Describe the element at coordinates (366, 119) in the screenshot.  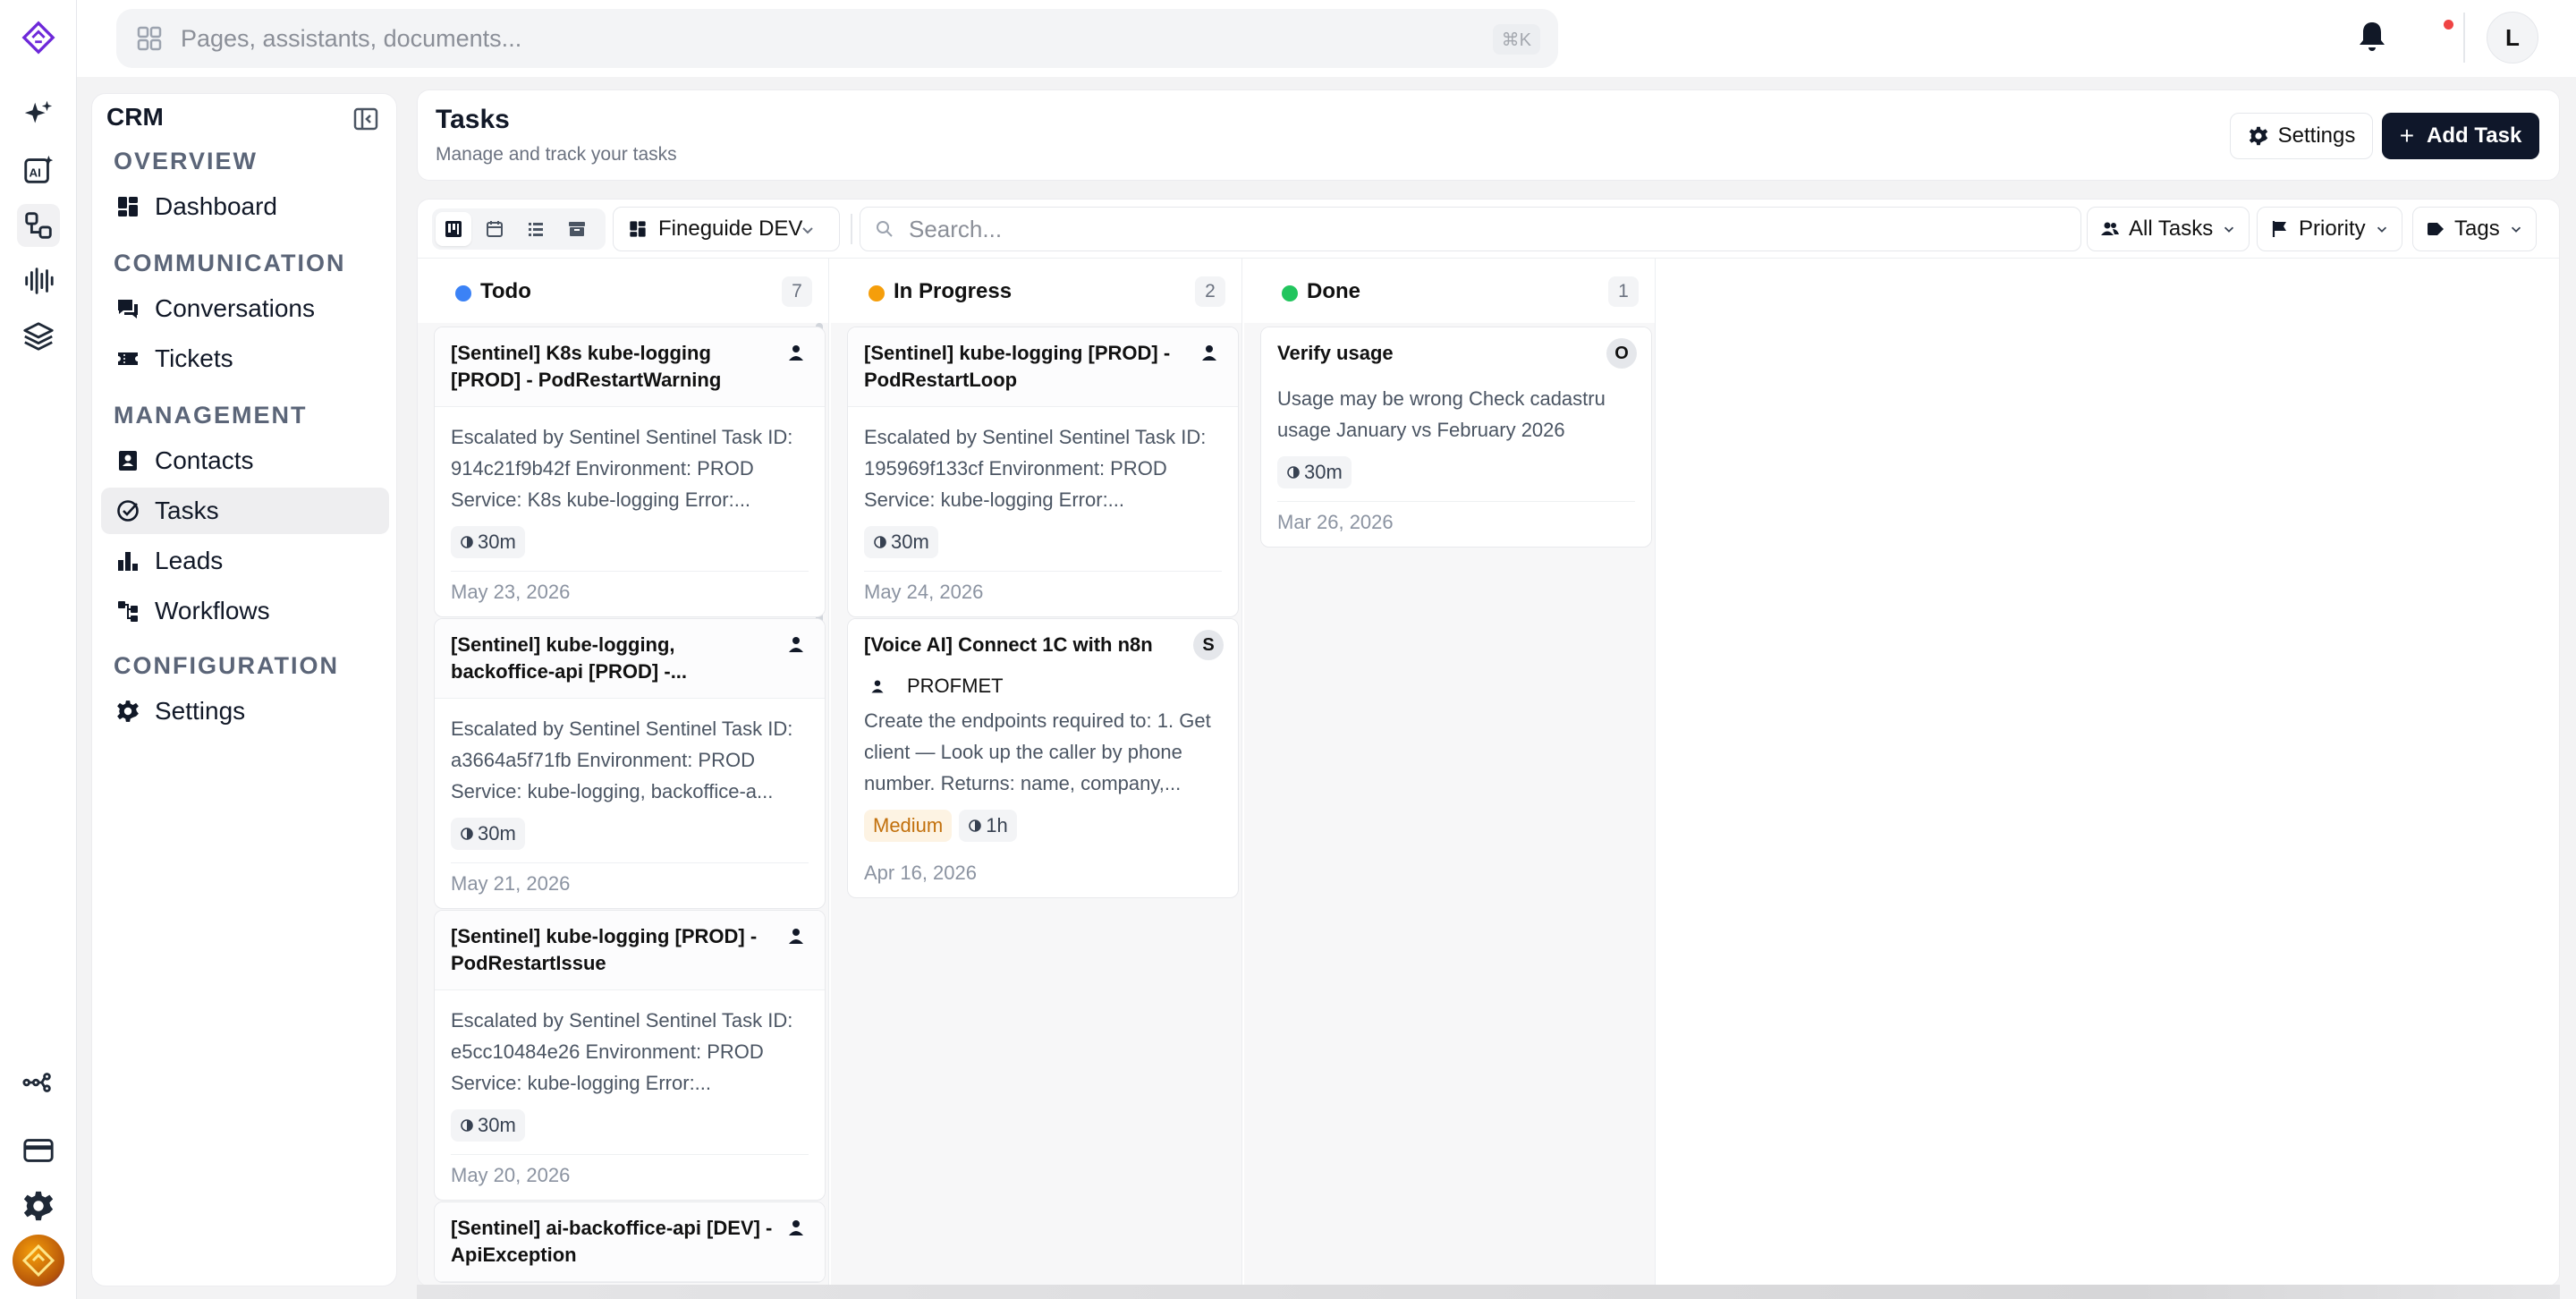
I see `collapse-sidebar-icon` at that location.